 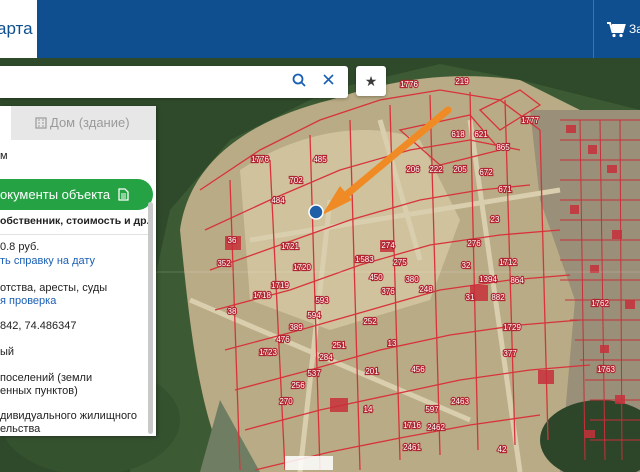 What do you see at coordinates (460, 169) in the screenshot?
I see `parcel-label: 205` at bounding box center [460, 169].